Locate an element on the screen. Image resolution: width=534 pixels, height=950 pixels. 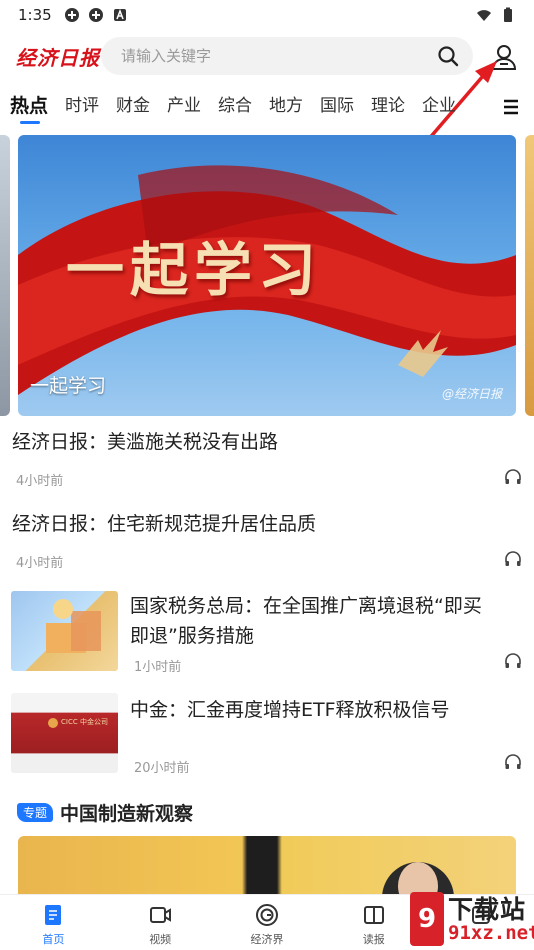
news-item: 国家税务总局：在全国推广离境退税“即买 即退”服务措施 1小时前 is located at coordinates (267, 636).